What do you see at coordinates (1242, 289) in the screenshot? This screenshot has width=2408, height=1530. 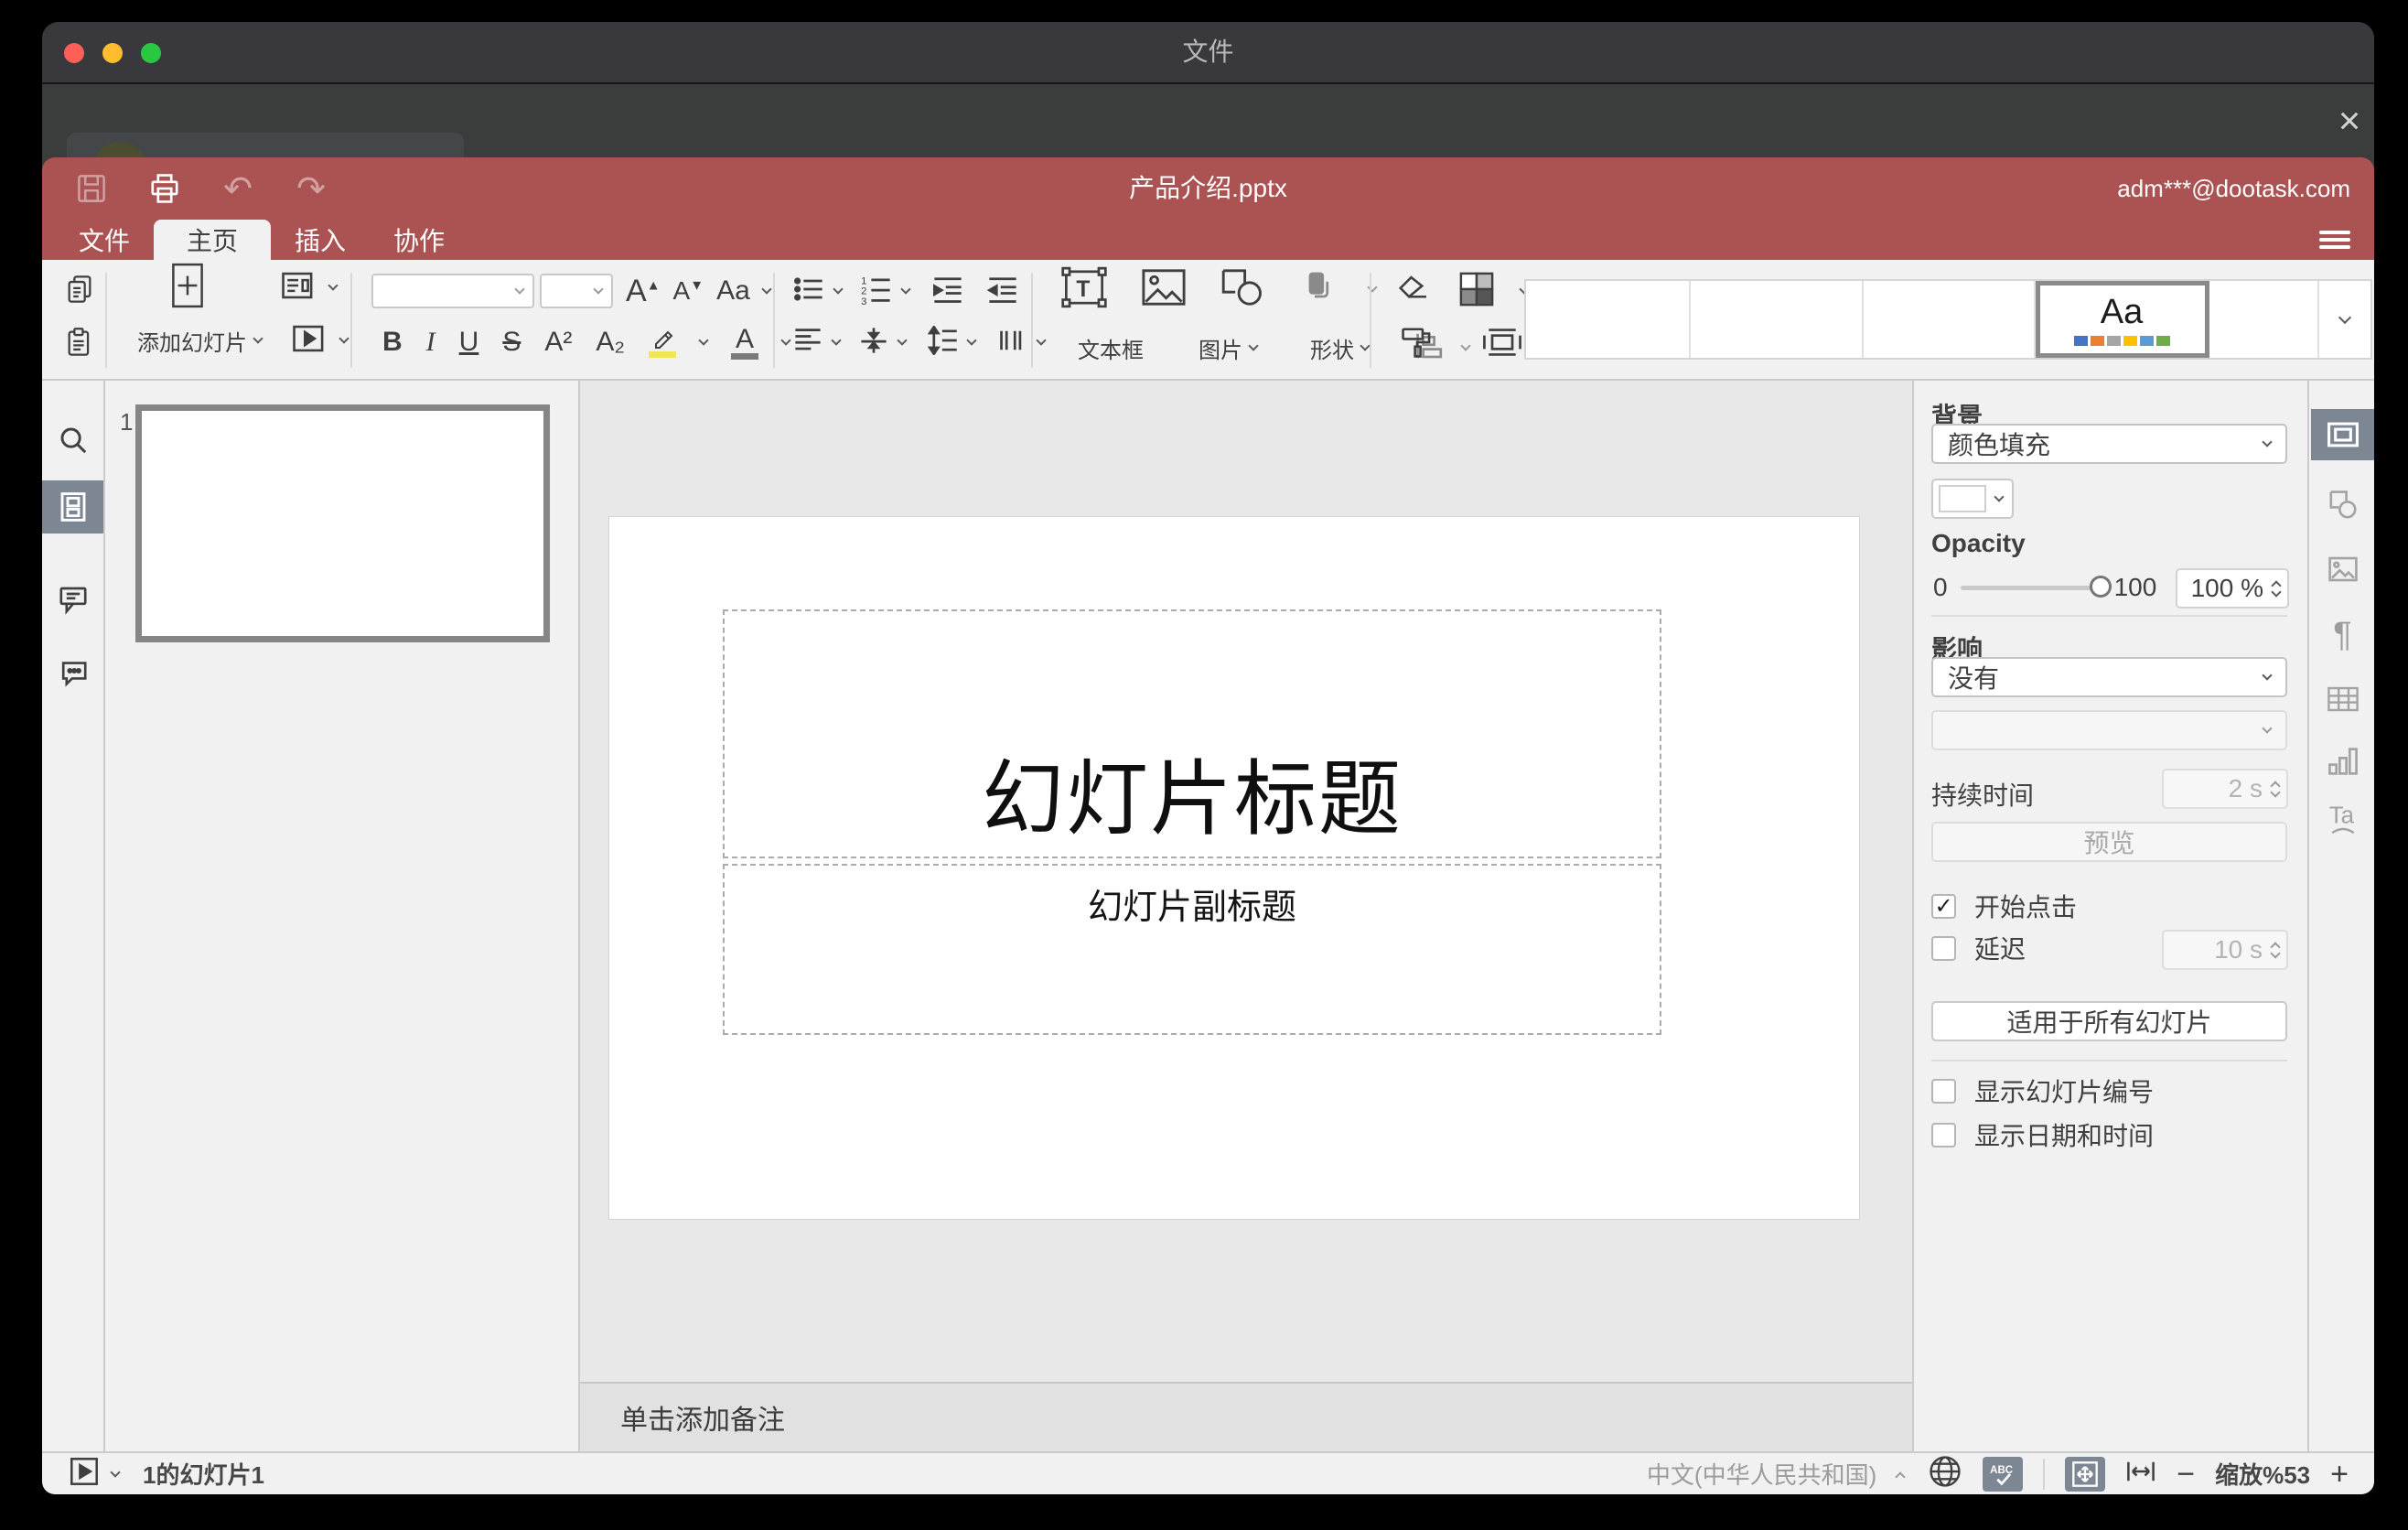 I see `insert-shape-icon` at bounding box center [1242, 289].